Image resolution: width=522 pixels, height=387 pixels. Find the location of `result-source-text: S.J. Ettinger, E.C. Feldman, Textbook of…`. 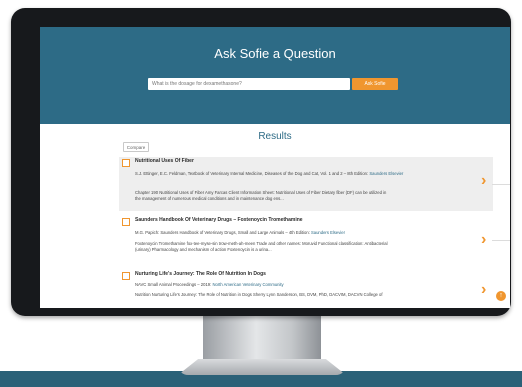

result-source-text: S.J. Ettinger, E.C. Feldman, Textbook of… is located at coordinates (252, 173).